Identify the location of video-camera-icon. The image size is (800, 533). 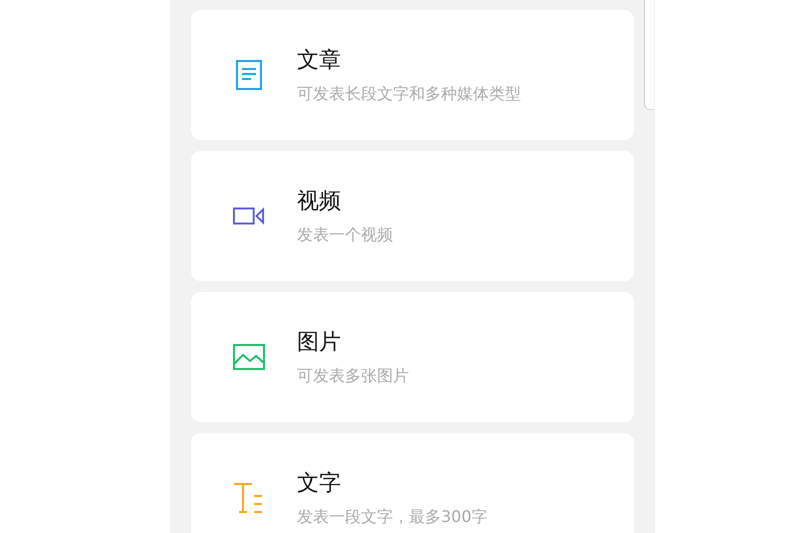
(249, 216).